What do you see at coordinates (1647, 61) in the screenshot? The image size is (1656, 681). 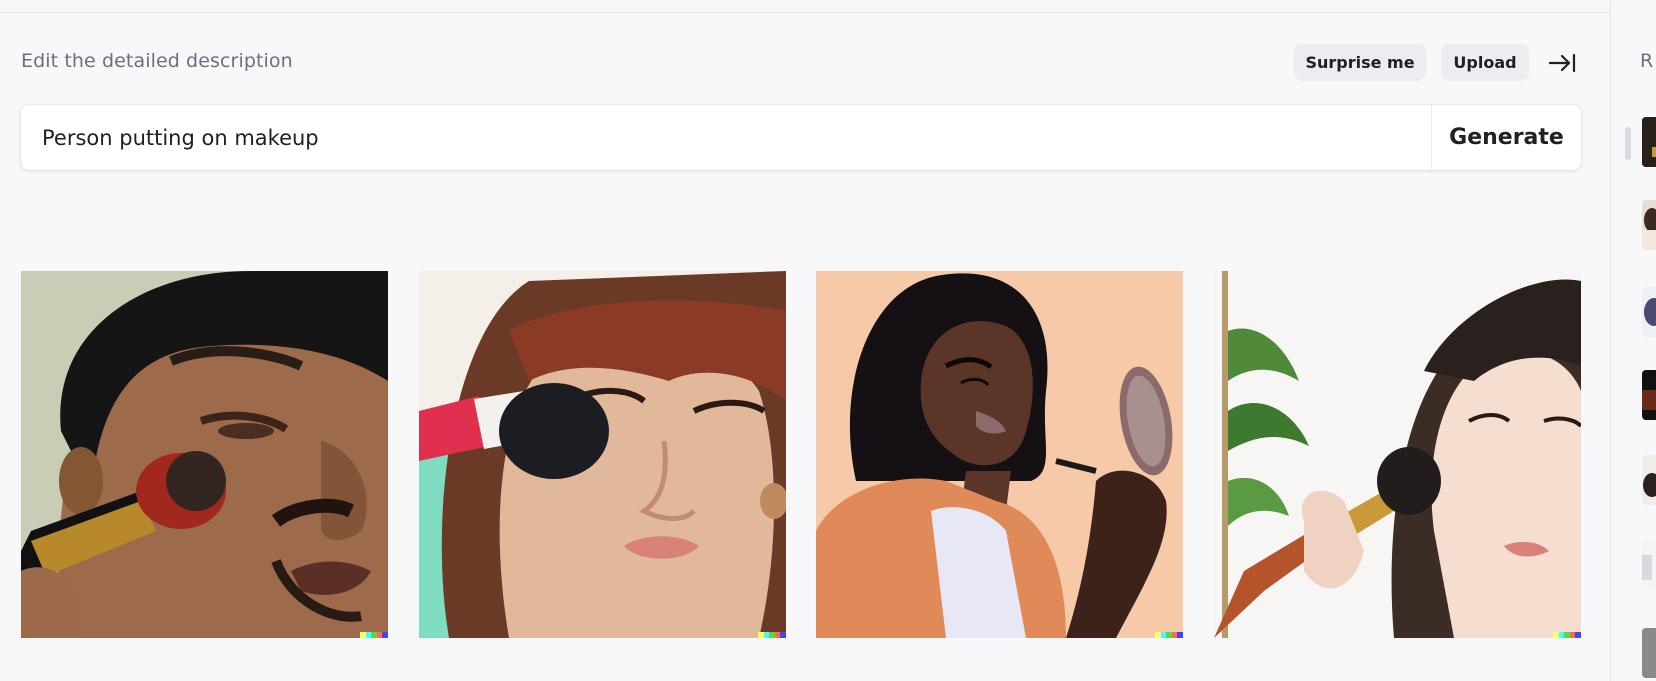 I see `sidebar-title: R` at bounding box center [1647, 61].